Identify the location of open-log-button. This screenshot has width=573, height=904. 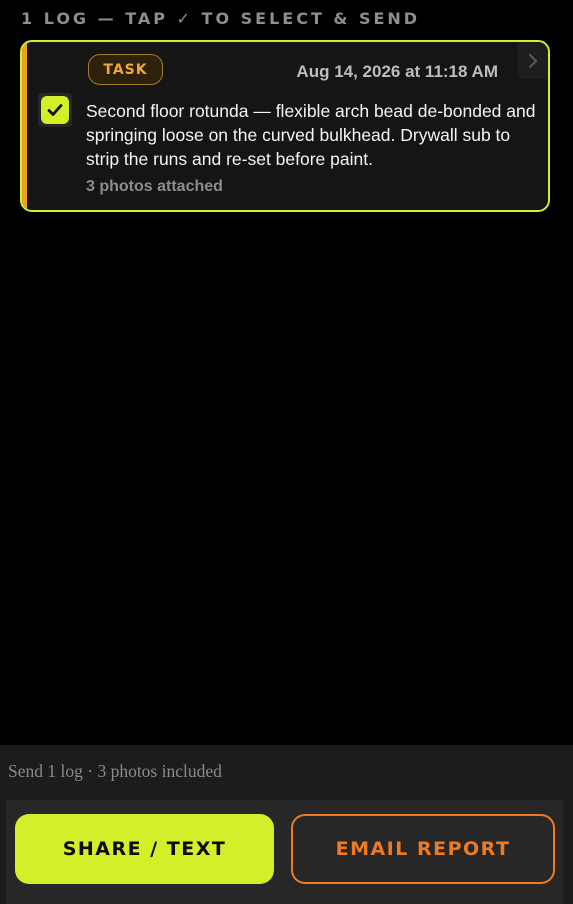
(533, 60).